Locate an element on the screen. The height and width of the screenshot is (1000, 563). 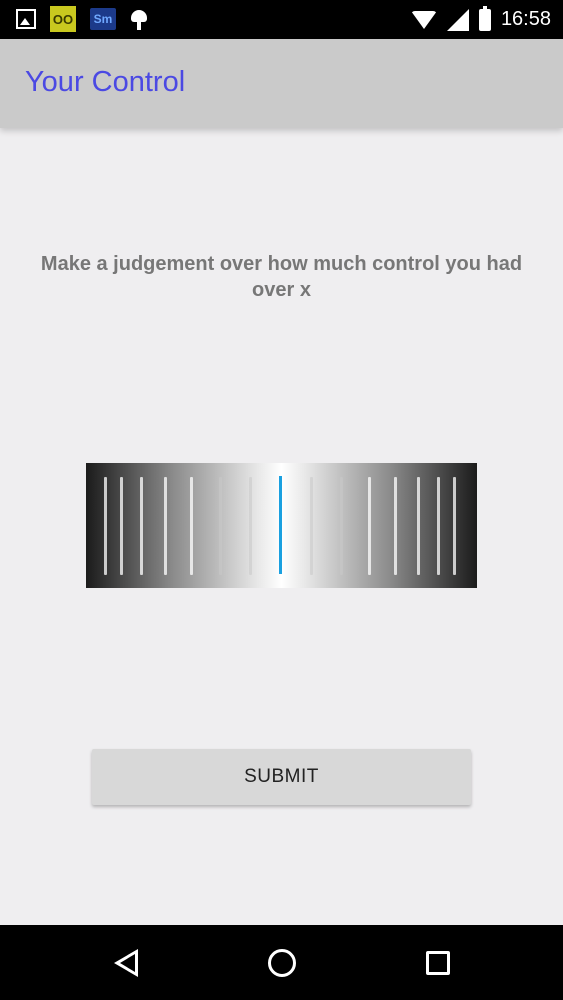
image-icon is located at coordinates (26, 19).